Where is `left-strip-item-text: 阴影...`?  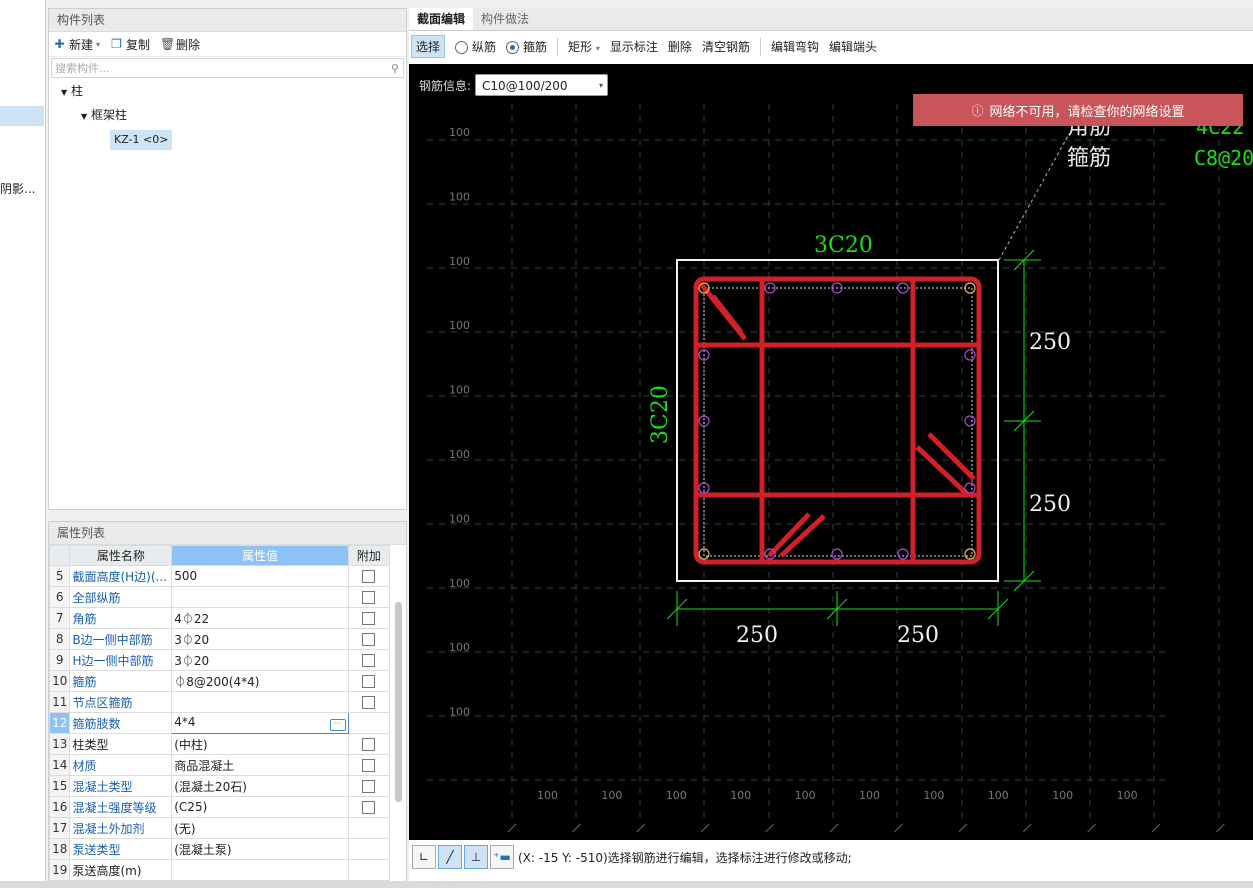 left-strip-item-text: 阴影... is located at coordinates (17, 188).